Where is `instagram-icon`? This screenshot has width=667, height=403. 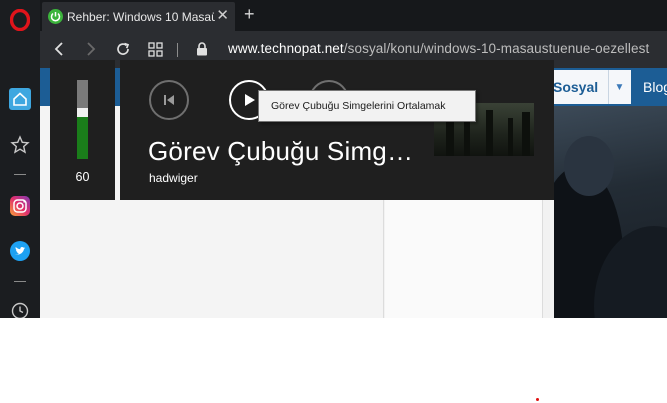 instagram-icon is located at coordinates (20, 206).